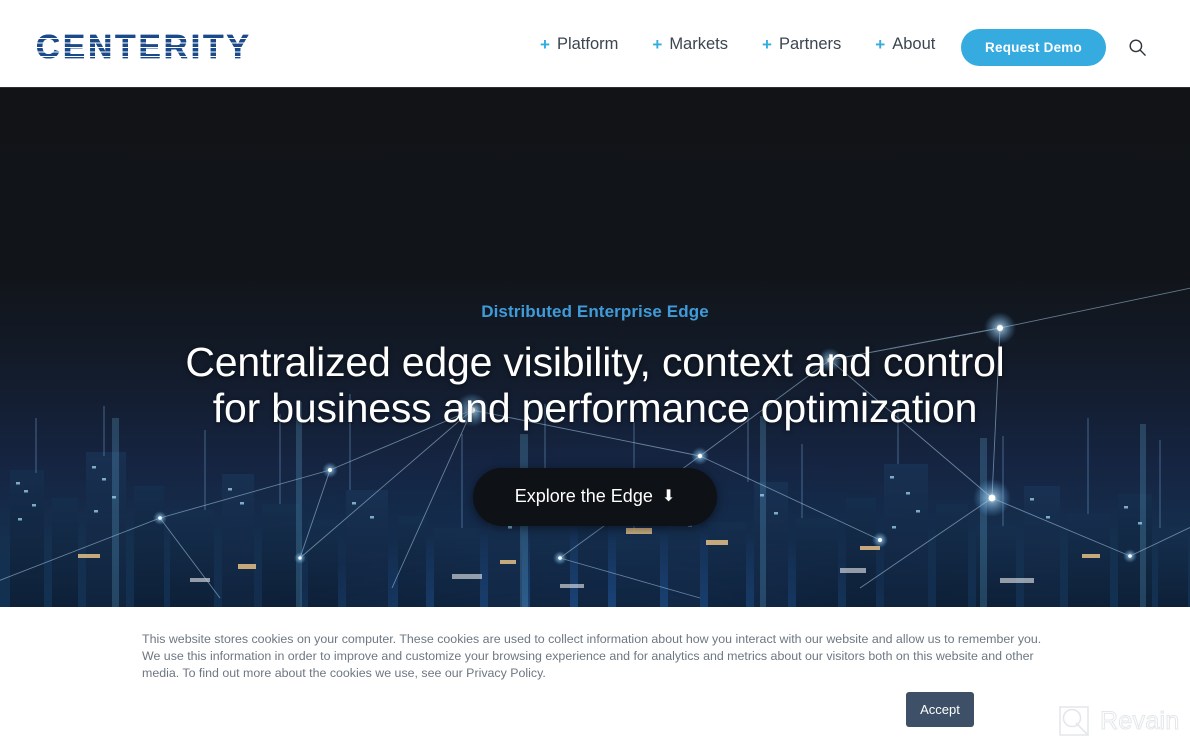 This screenshot has width=1190, height=753. Describe the element at coordinates (587, 43) in the screenshot. I see `nav-label: Platform` at that location.